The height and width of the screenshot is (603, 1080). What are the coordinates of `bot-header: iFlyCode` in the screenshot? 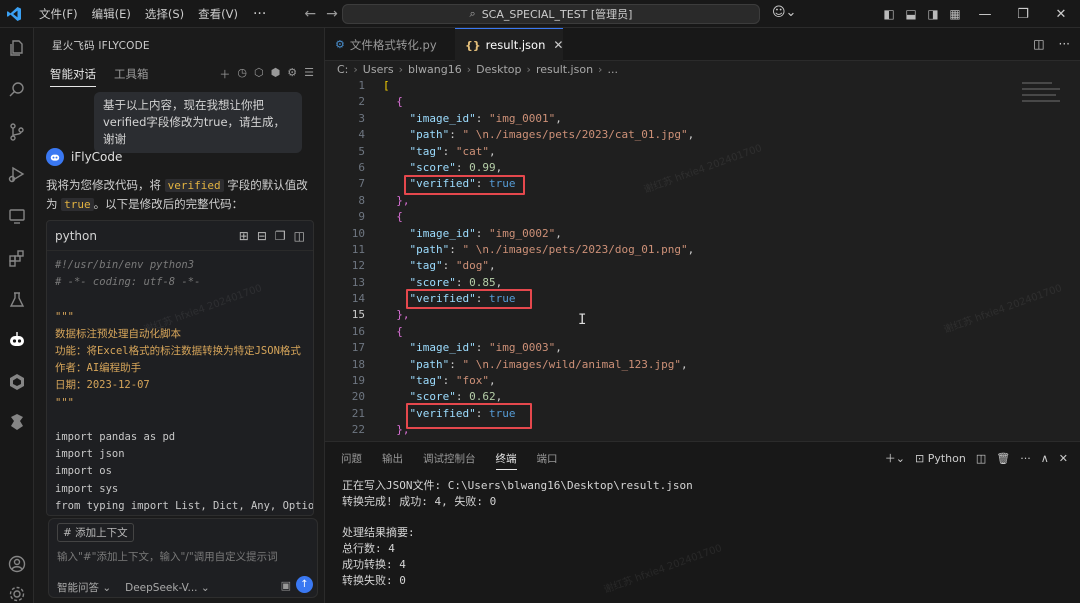 It's located at (84, 157).